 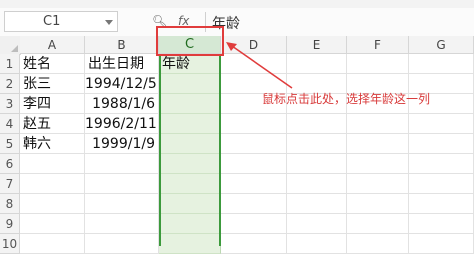 What do you see at coordinates (317, 144) in the screenshot?
I see `cell-e5` at bounding box center [317, 144].